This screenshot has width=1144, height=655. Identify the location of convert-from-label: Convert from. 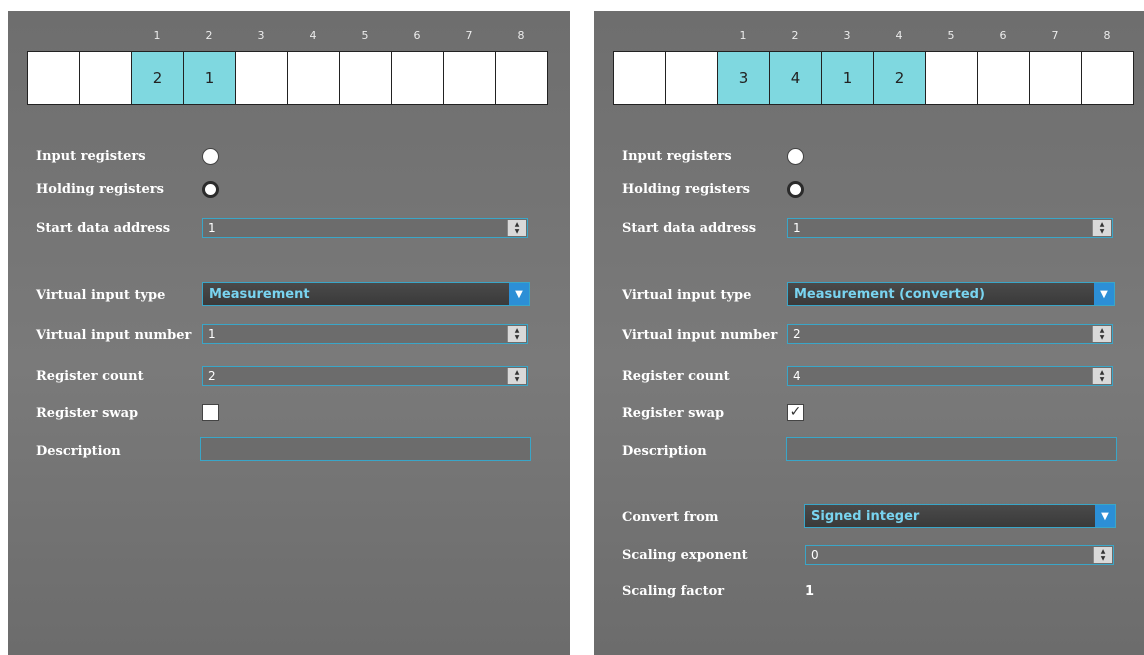
(670, 517).